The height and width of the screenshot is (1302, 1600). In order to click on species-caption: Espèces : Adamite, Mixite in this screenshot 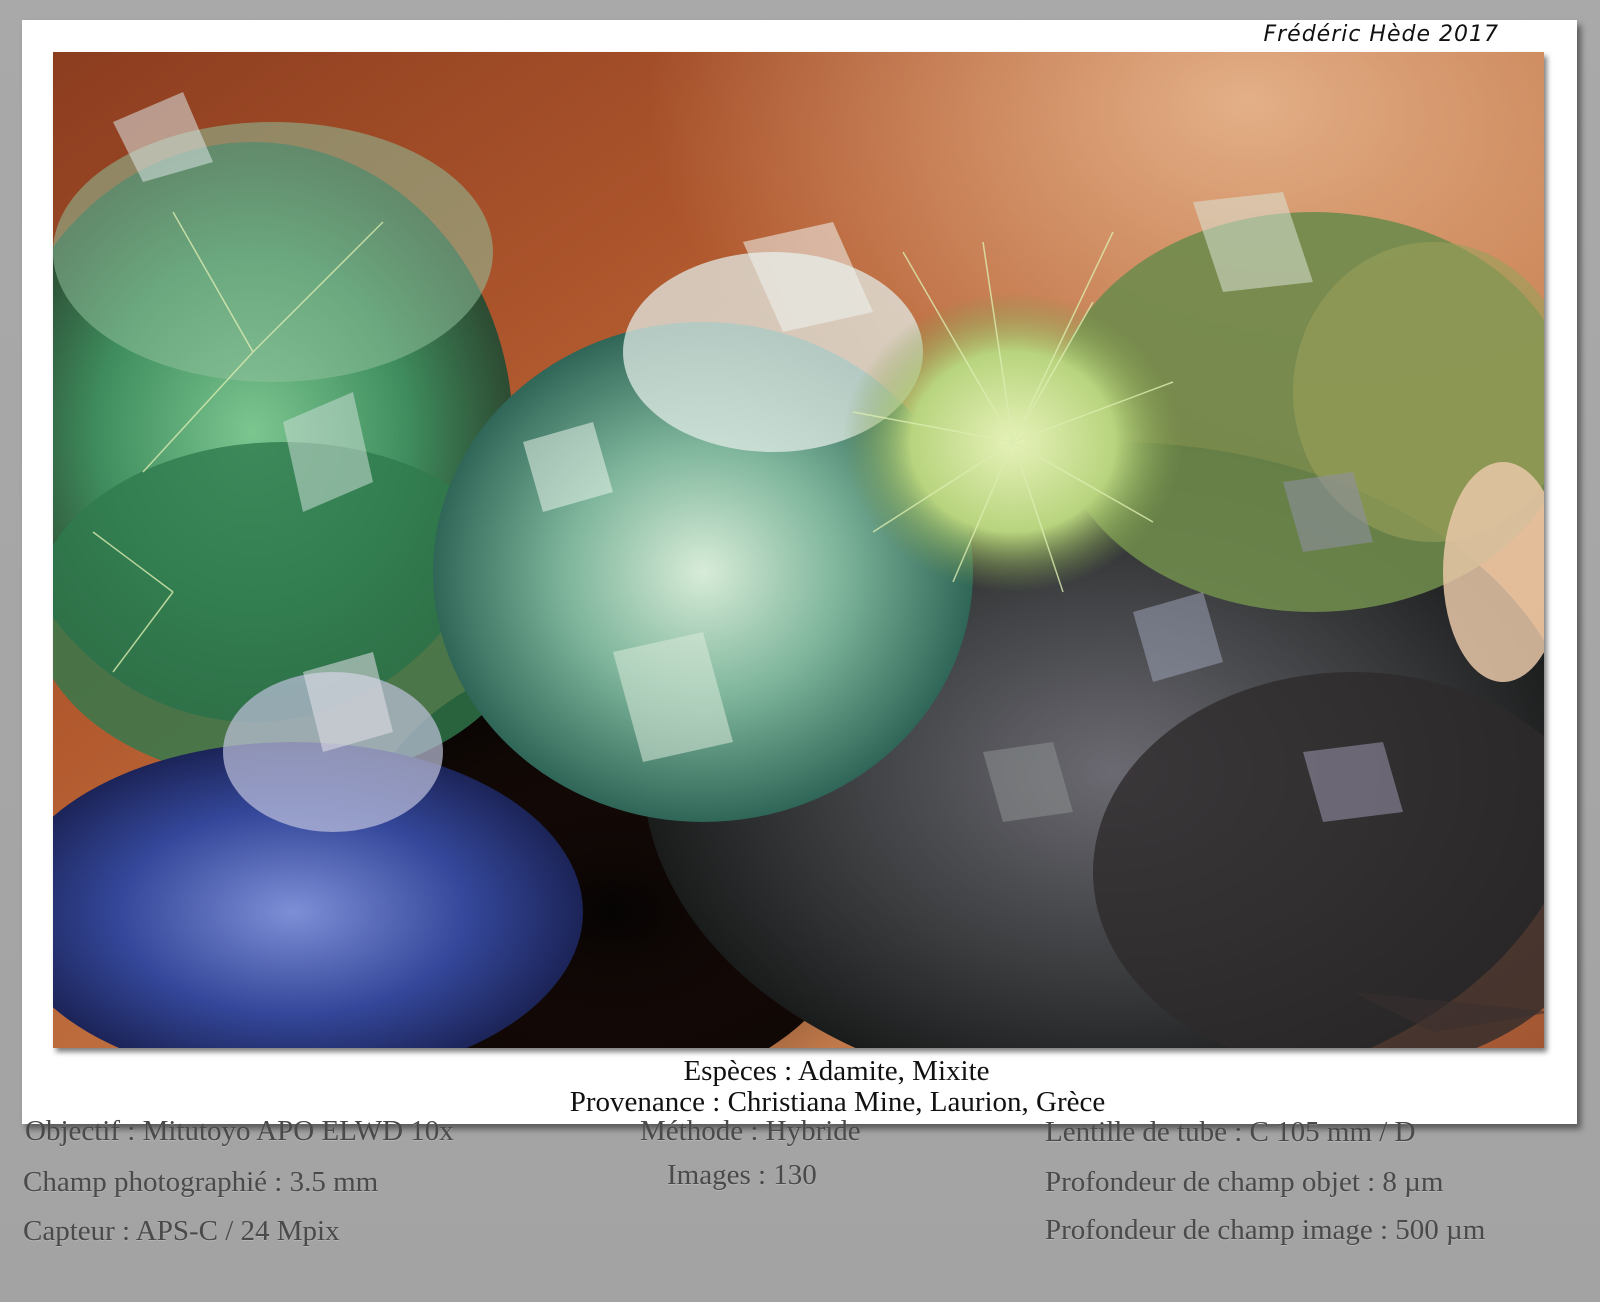, I will do `click(836, 1071)`.